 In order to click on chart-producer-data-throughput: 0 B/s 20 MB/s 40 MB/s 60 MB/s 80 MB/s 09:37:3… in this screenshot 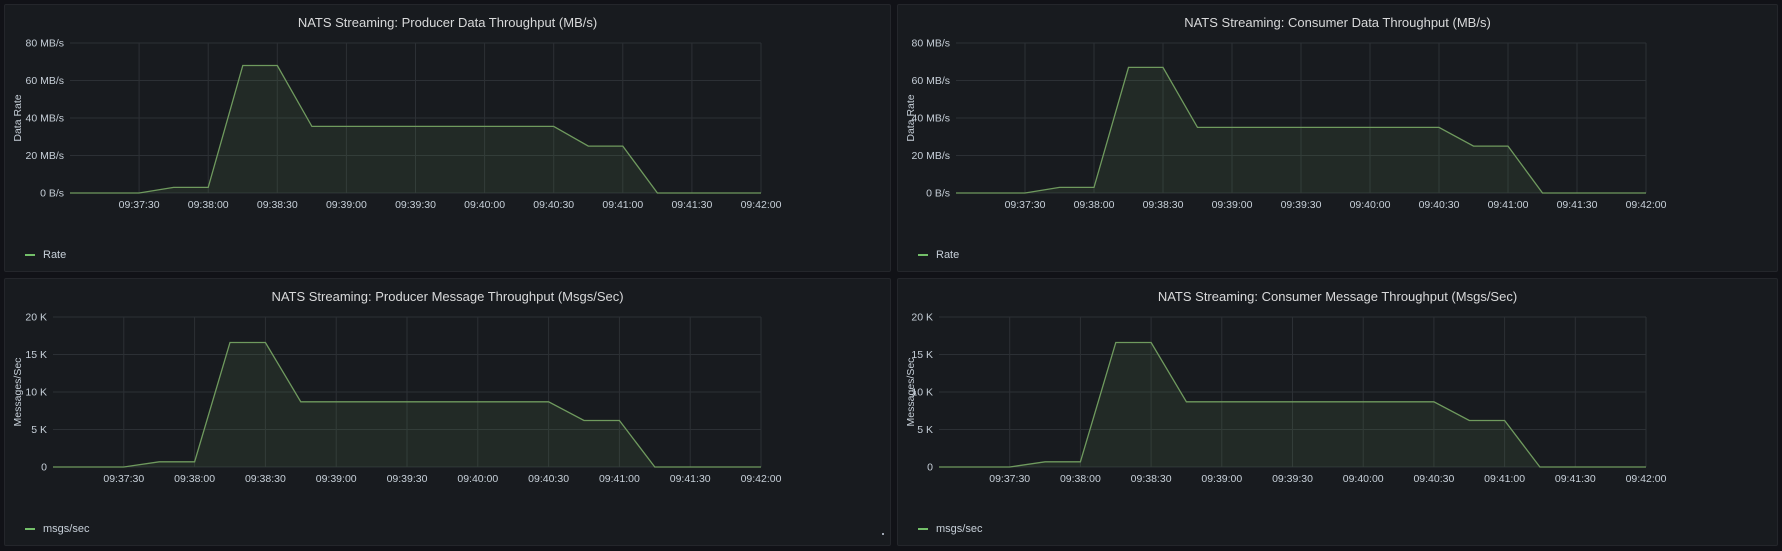, I will do `click(397, 125)`.